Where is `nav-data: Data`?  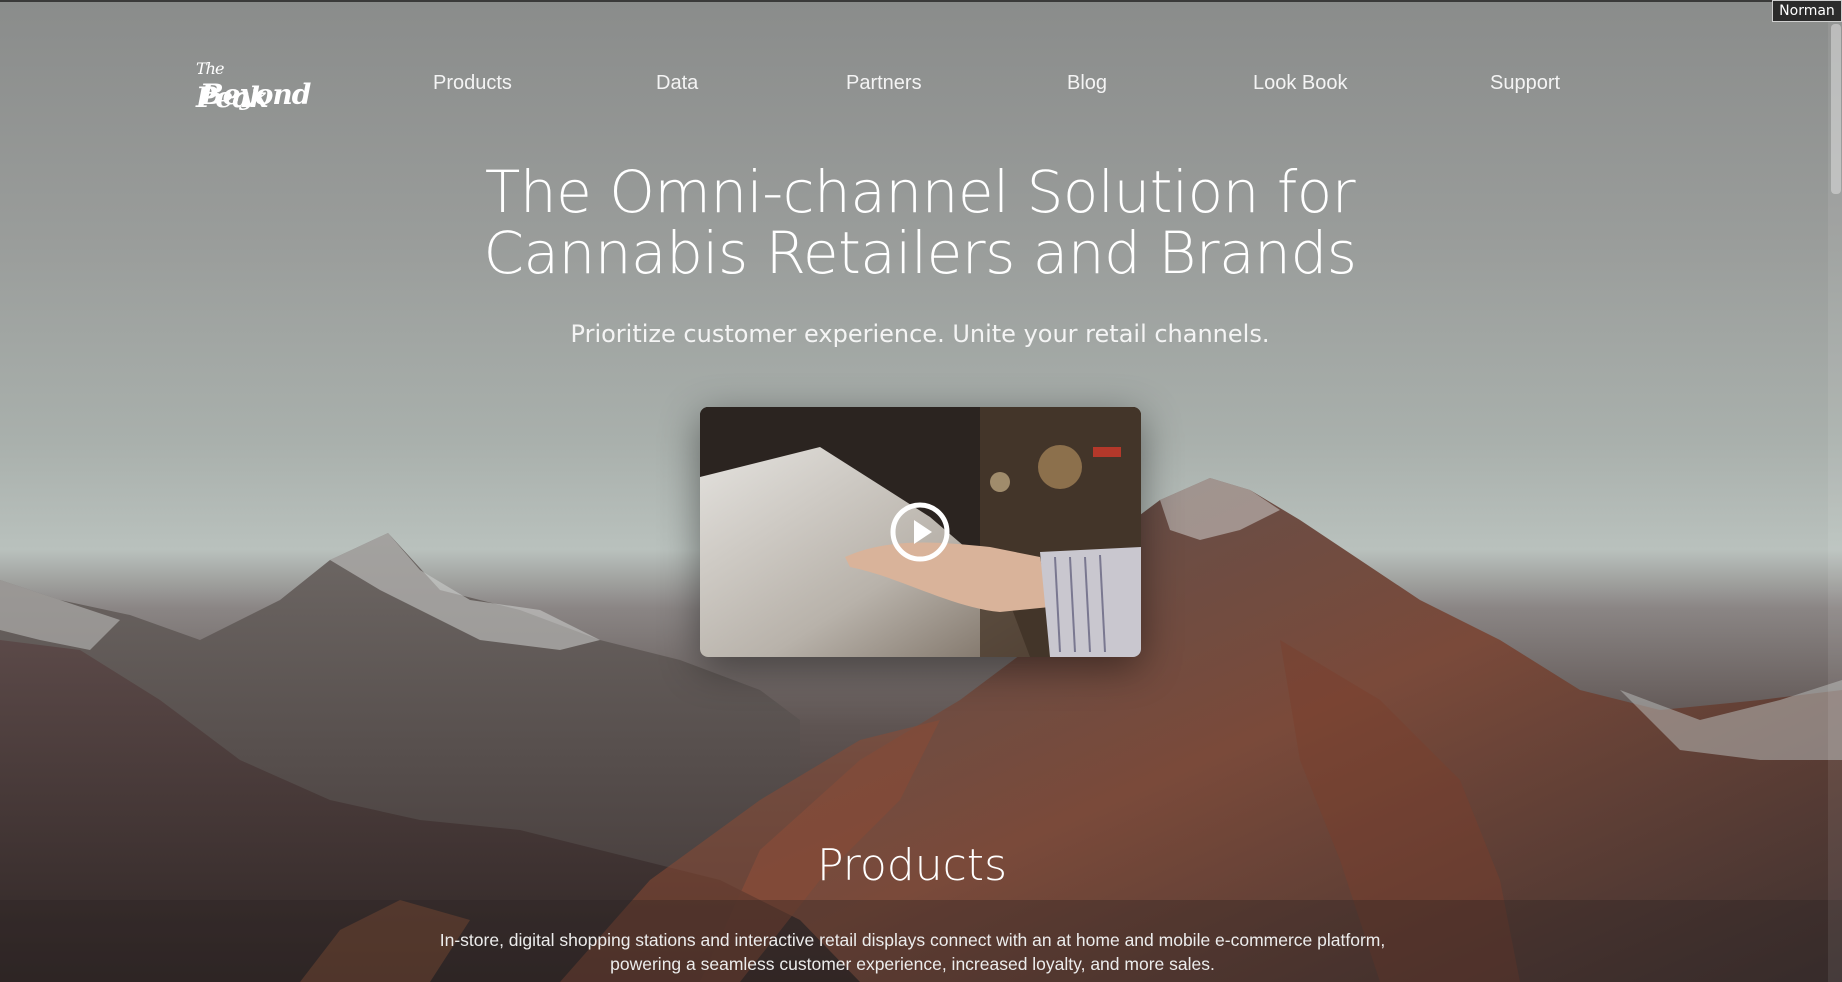
nav-data: Data is located at coordinates (677, 83).